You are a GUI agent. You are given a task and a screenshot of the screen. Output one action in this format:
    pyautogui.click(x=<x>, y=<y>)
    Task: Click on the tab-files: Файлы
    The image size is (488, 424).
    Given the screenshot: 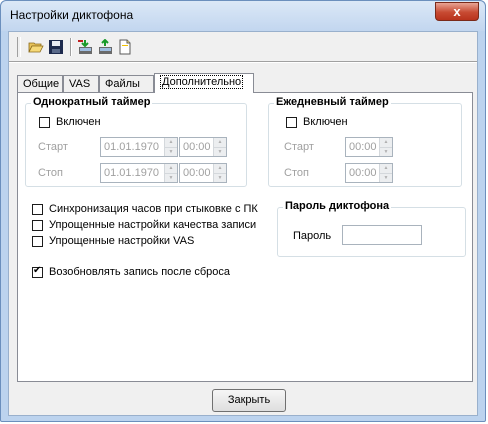 What is the action you would take?
    pyautogui.click(x=126, y=83)
    